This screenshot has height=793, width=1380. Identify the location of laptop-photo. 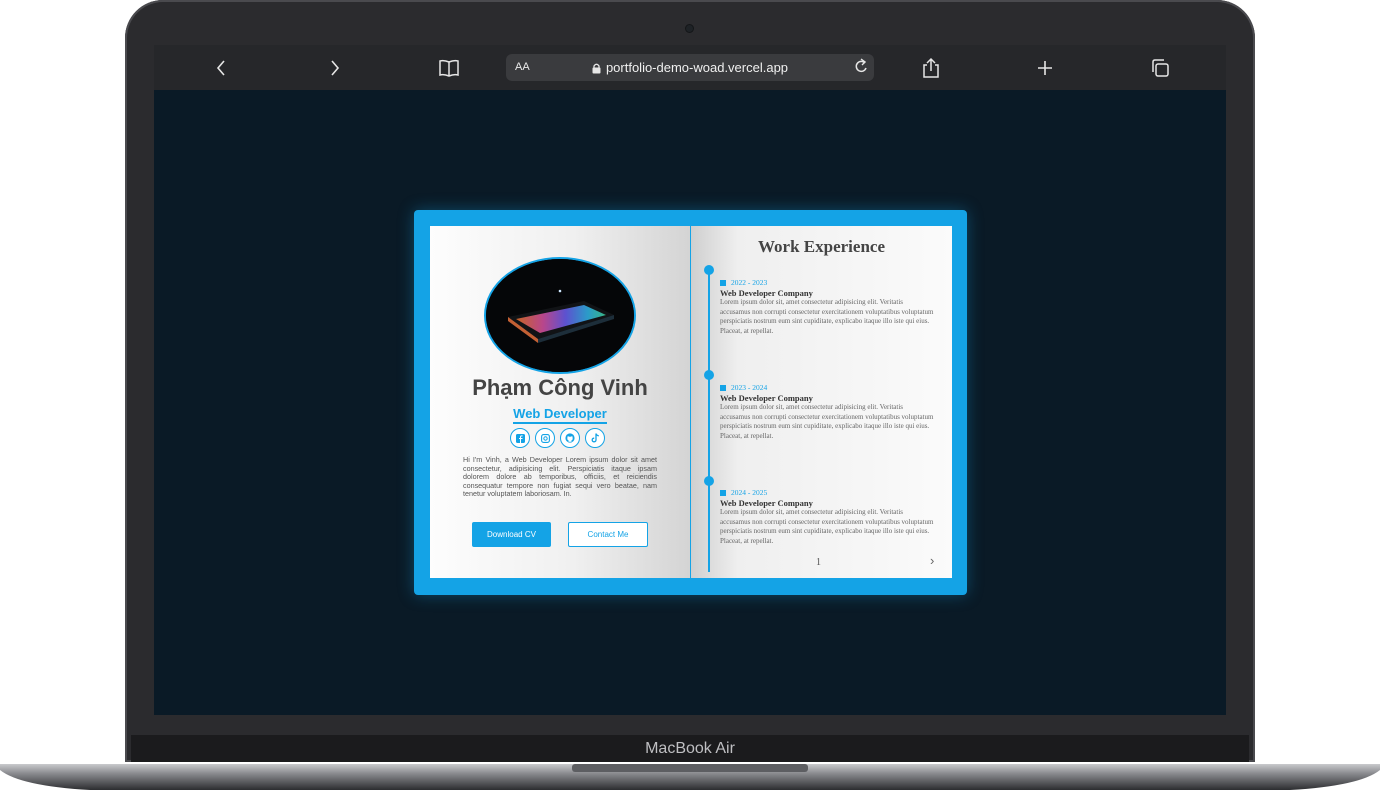
(560, 315).